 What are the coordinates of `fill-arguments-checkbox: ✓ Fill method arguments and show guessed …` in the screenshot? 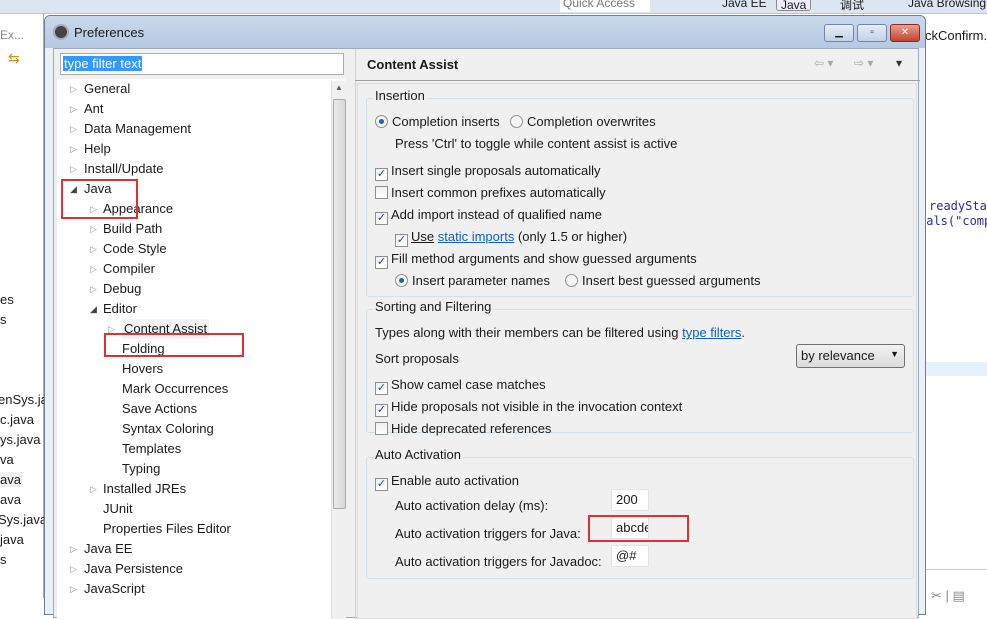 It's located at (536, 260).